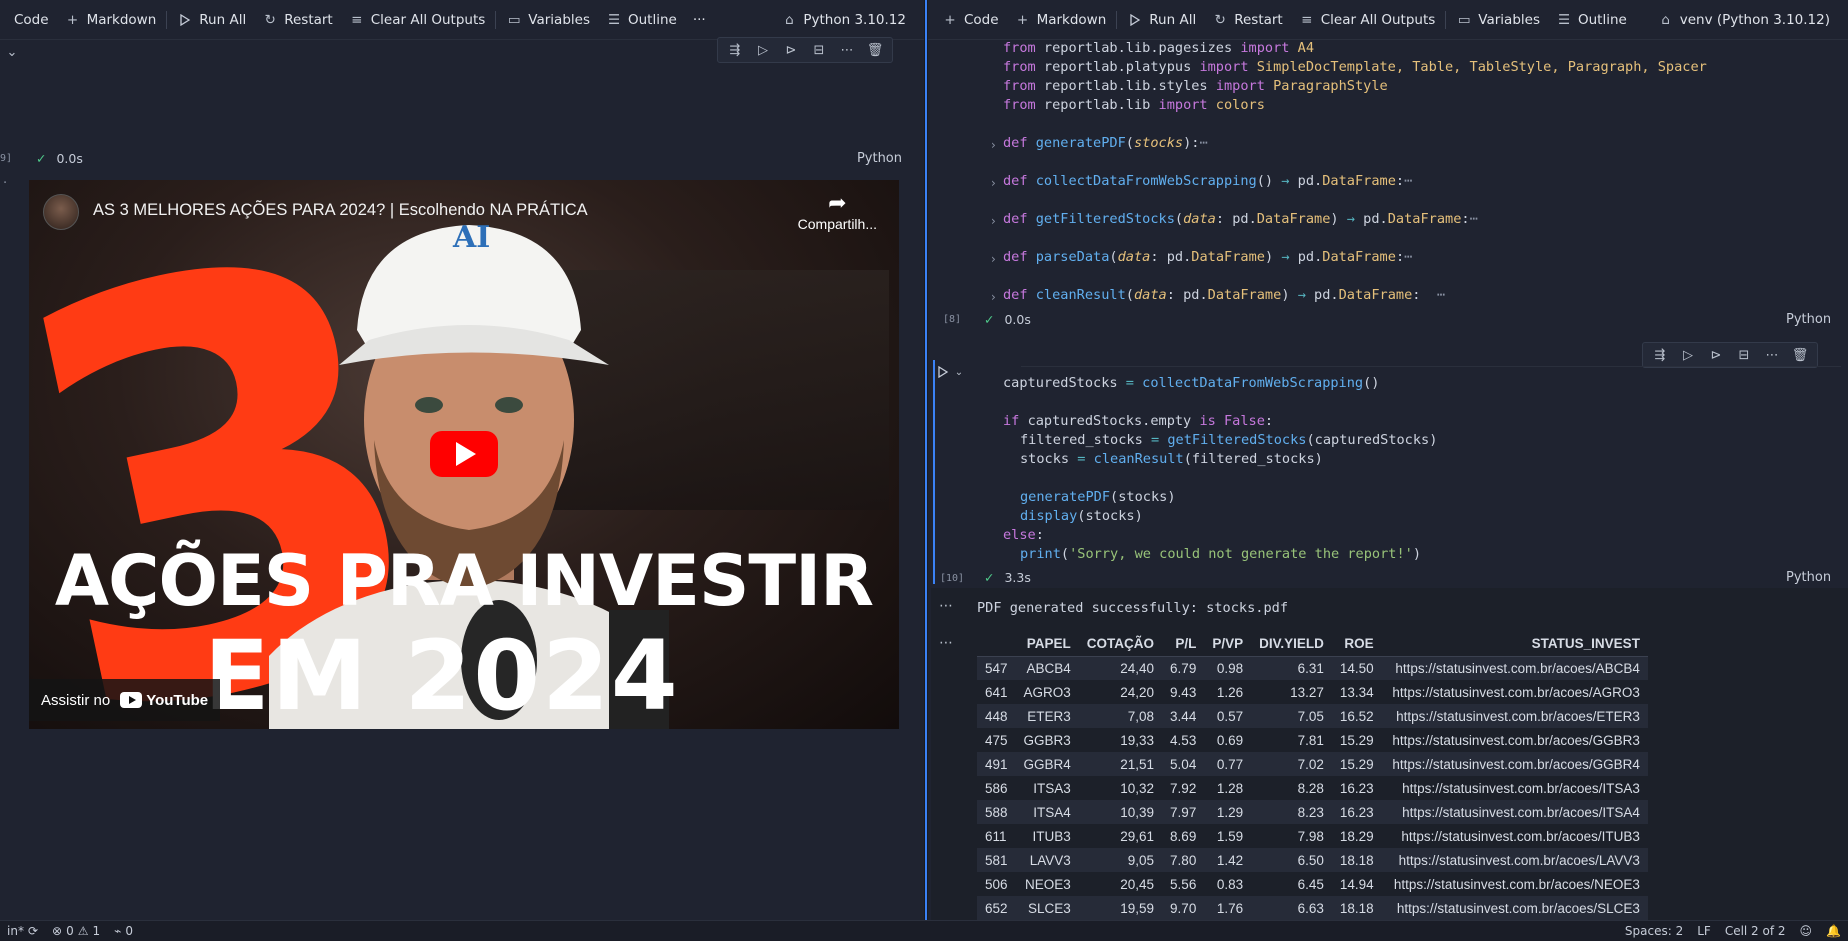  Describe the element at coordinates (41, 158) in the screenshot. I see `check-icon: ✓` at that location.